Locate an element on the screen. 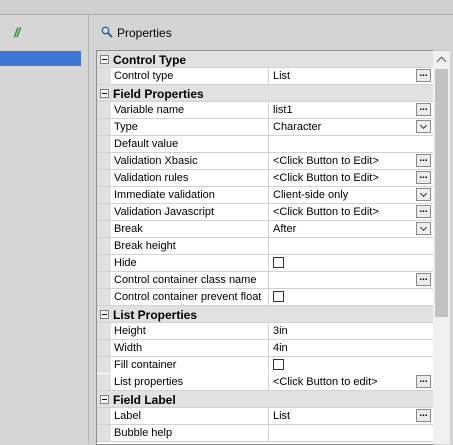  selected-list-item is located at coordinates (40, 58).